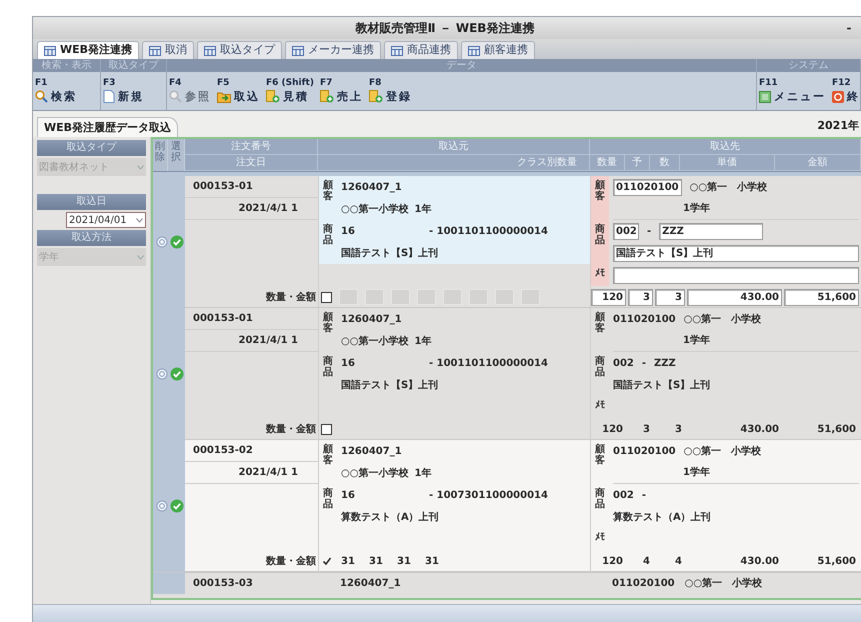  Describe the element at coordinates (665, 363) in the screenshot. I see `product-sub-code: ZZZ` at that location.